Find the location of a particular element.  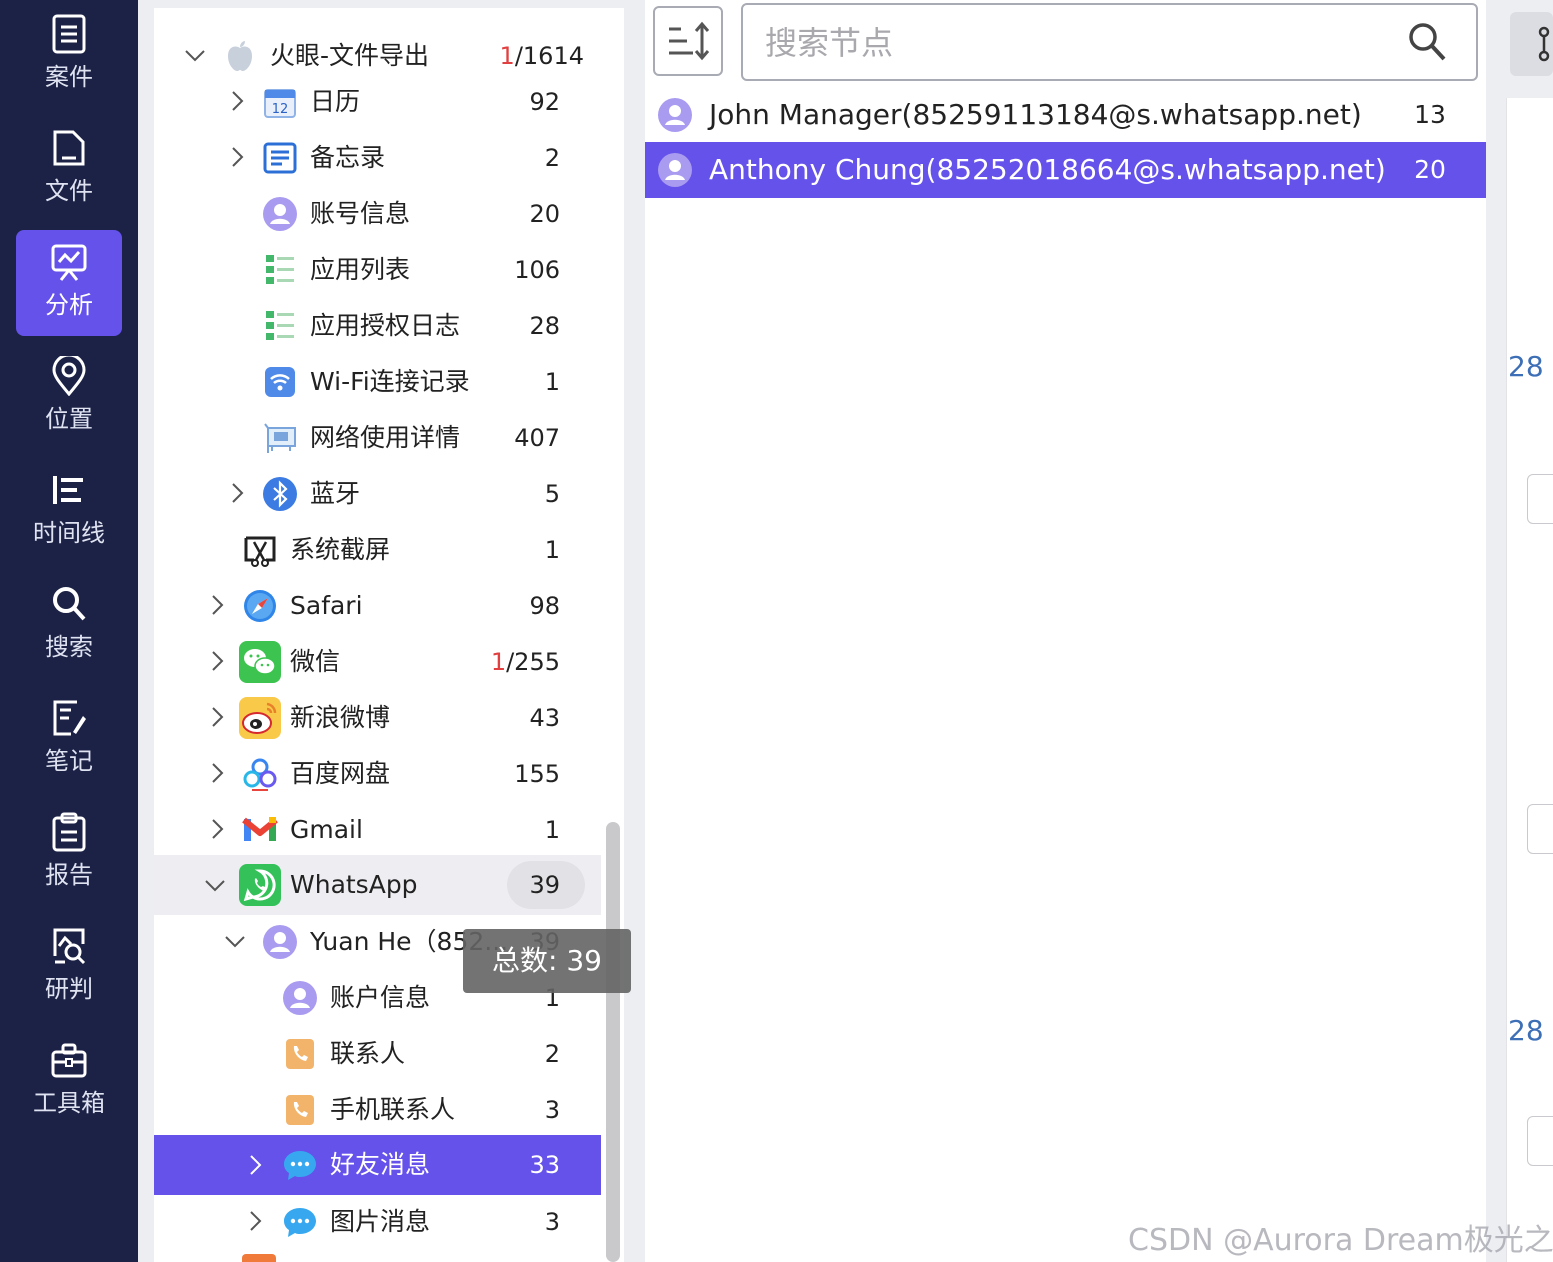

tree-node-weibo: 新浪微博 43 is located at coordinates (377, 718).